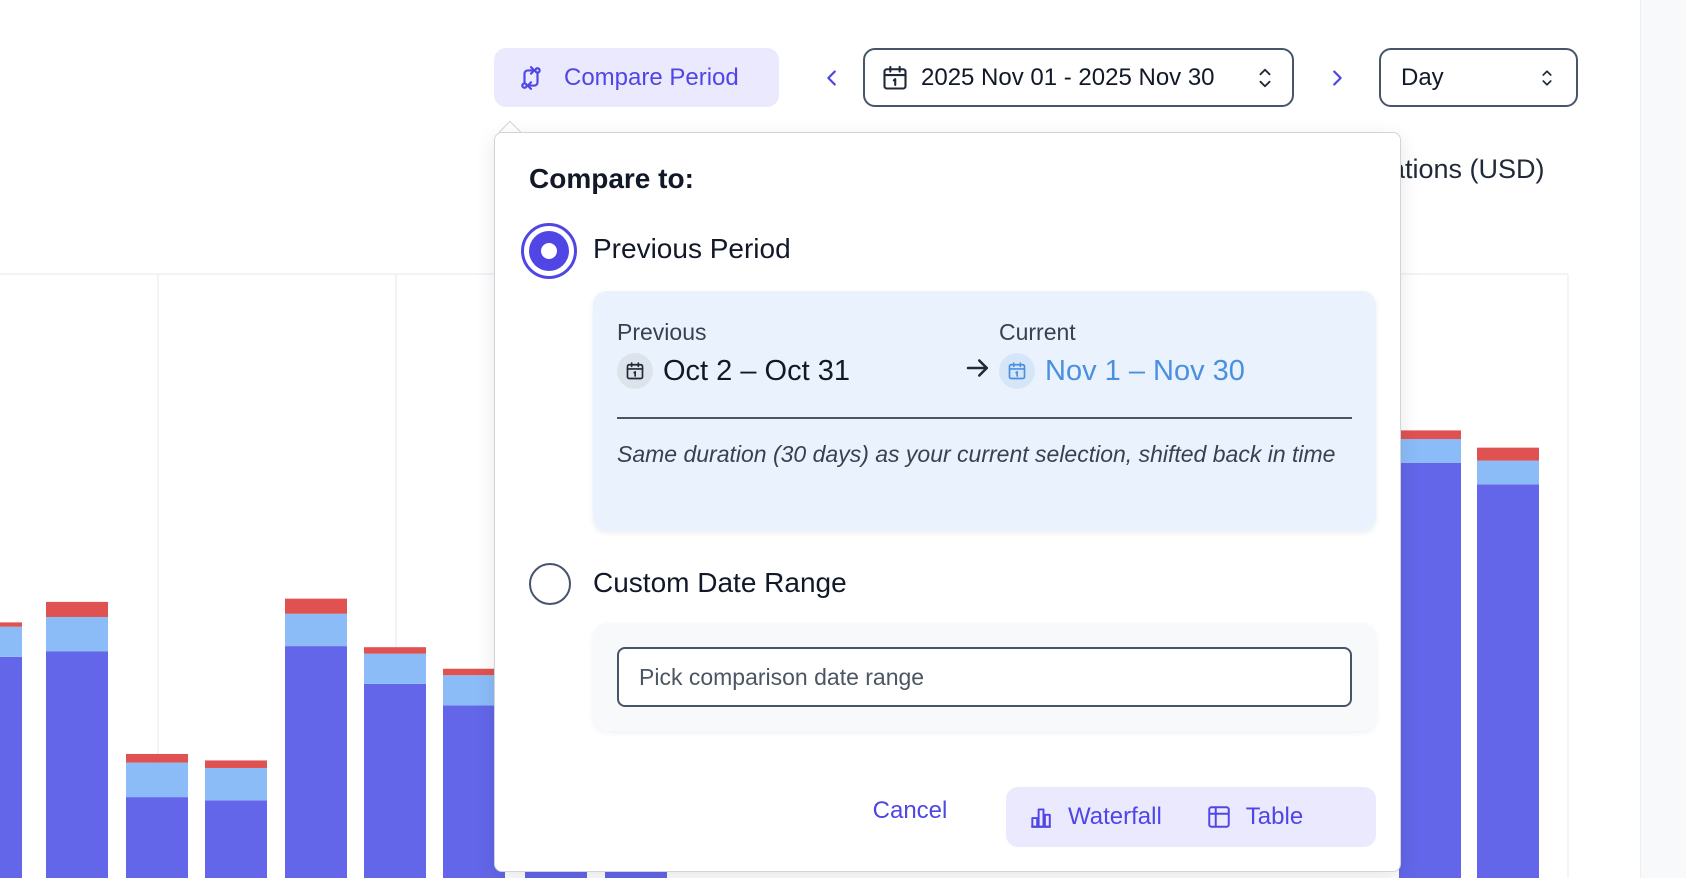  I want to click on granularity-select: Day, so click(1478, 77).